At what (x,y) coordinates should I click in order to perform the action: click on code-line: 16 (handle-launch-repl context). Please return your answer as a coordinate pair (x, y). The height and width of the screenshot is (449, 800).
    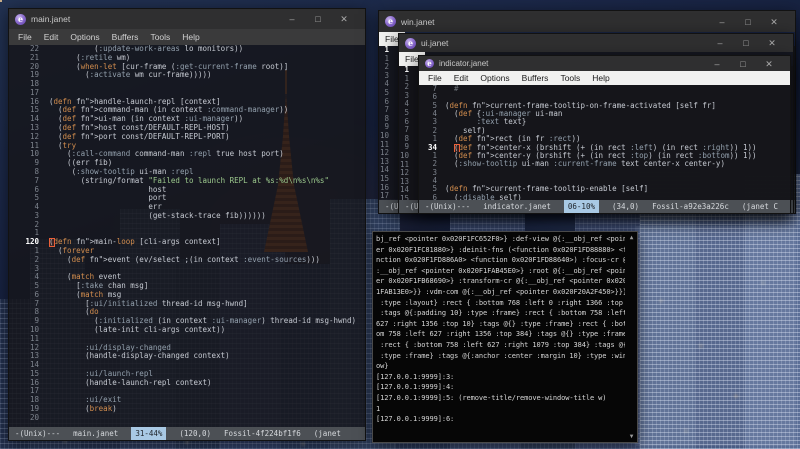
    Looking at the image, I should click on (120, 382).